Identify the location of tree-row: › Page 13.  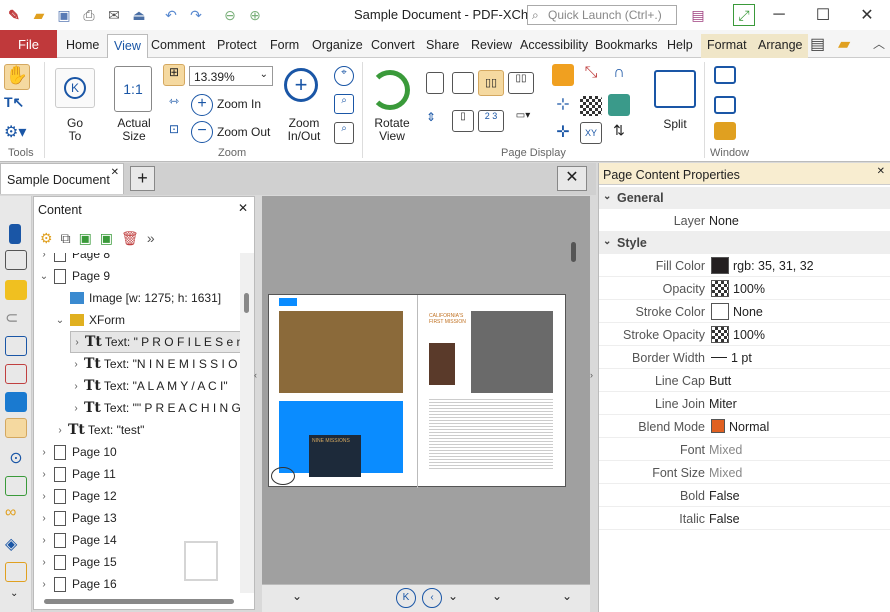
(77, 518).